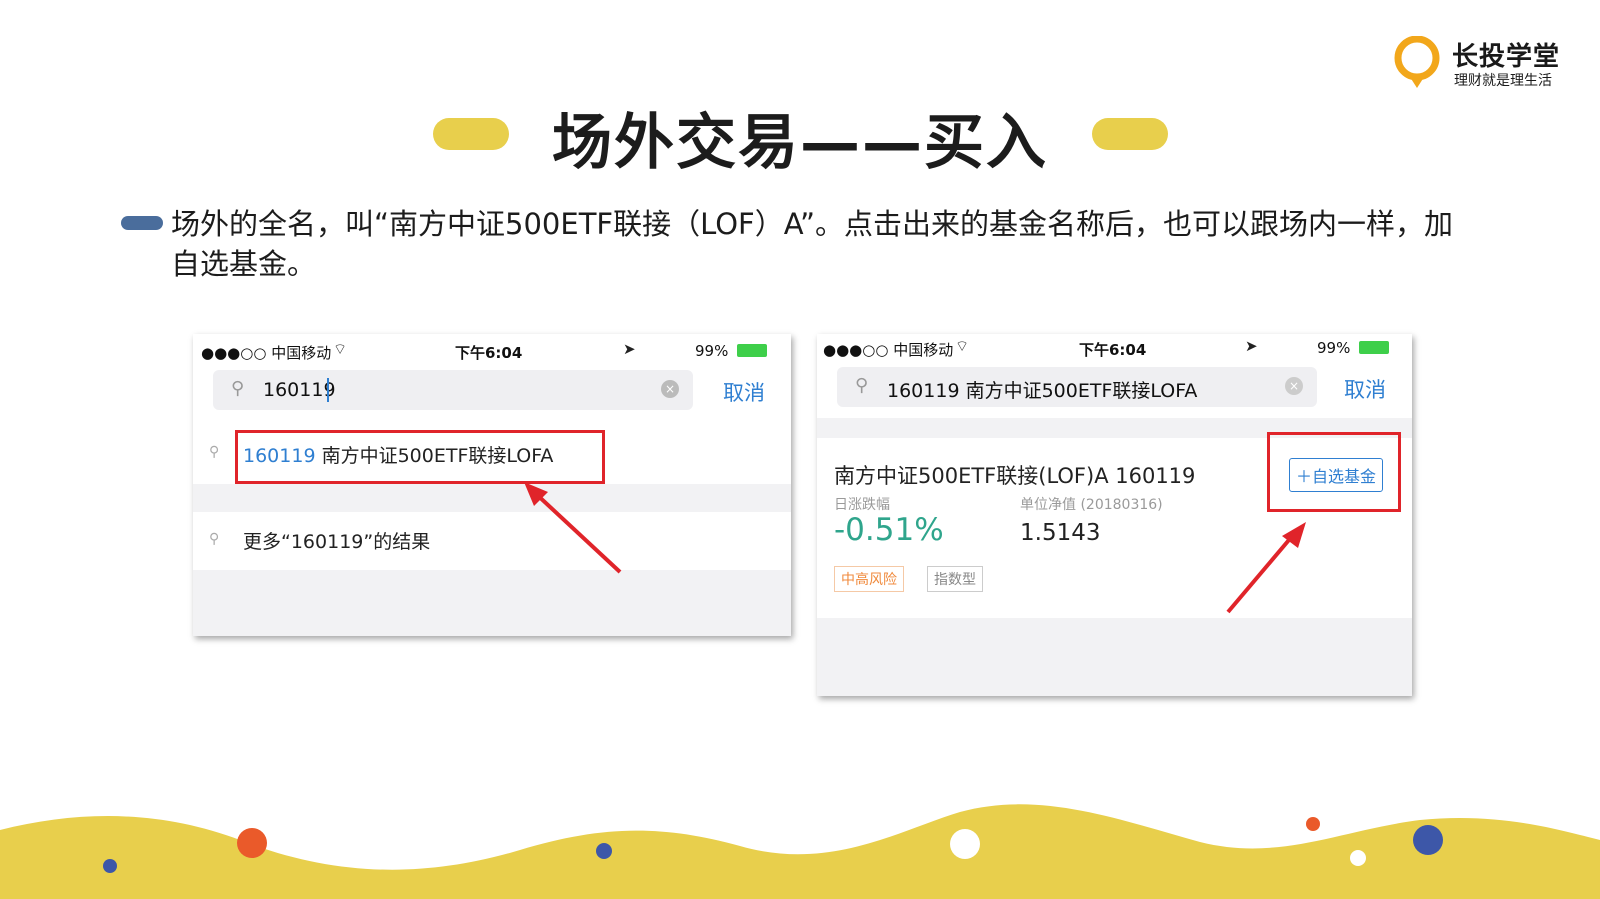 This screenshot has width=1600, height=899. I want to click on search-value: 160119 南方中证500ETF联接LOFA, so click(1042, 391).